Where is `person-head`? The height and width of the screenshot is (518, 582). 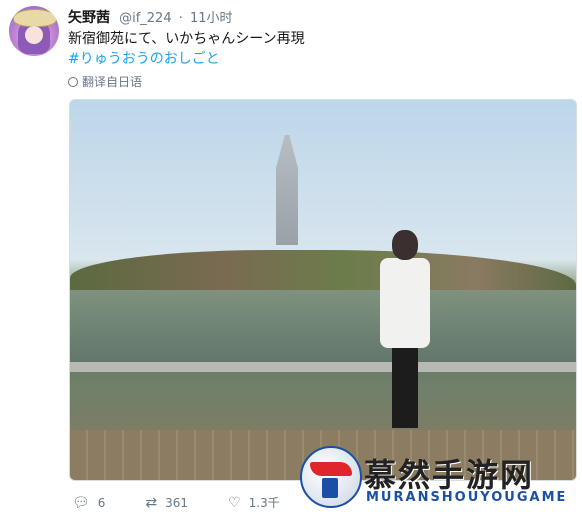 person-head is located at coordinates (405, 245).